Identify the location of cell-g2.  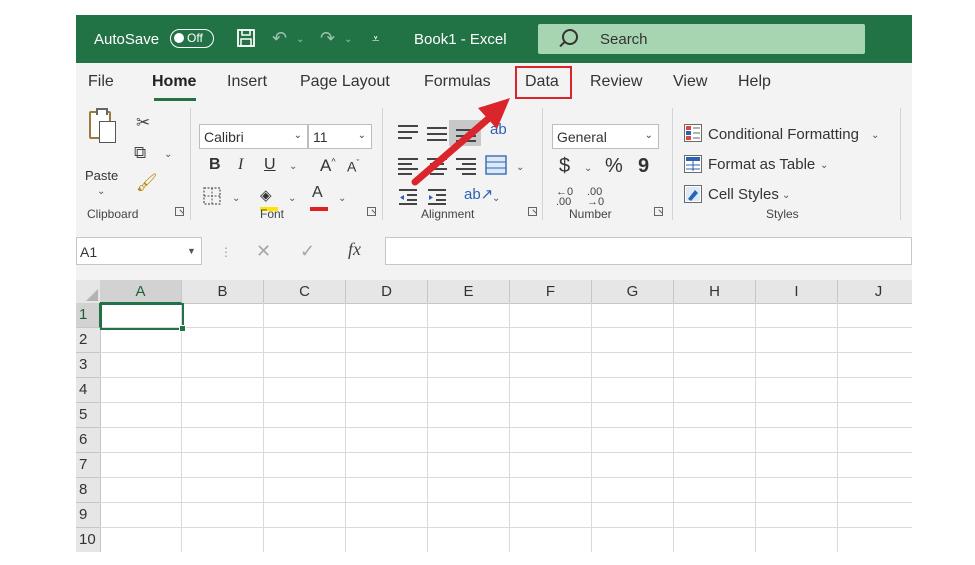
(633, 340).